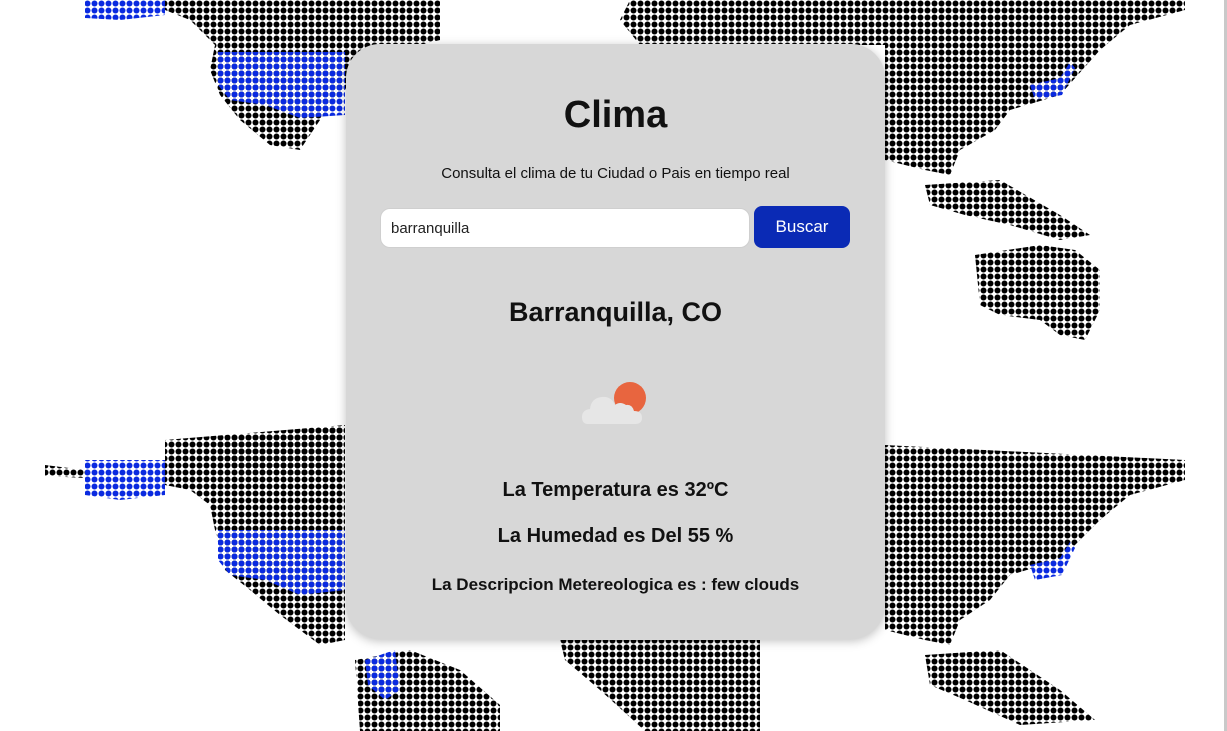 This screenshot has height=731, width=1227. Describe the element at coordinates (660, 685) in the screenshot. I see `map-africa-bottom` at that location.